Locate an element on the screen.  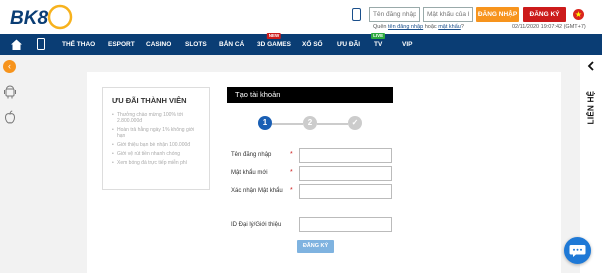
nav-label: THỂ THAO is located at coordinates (79, 44).